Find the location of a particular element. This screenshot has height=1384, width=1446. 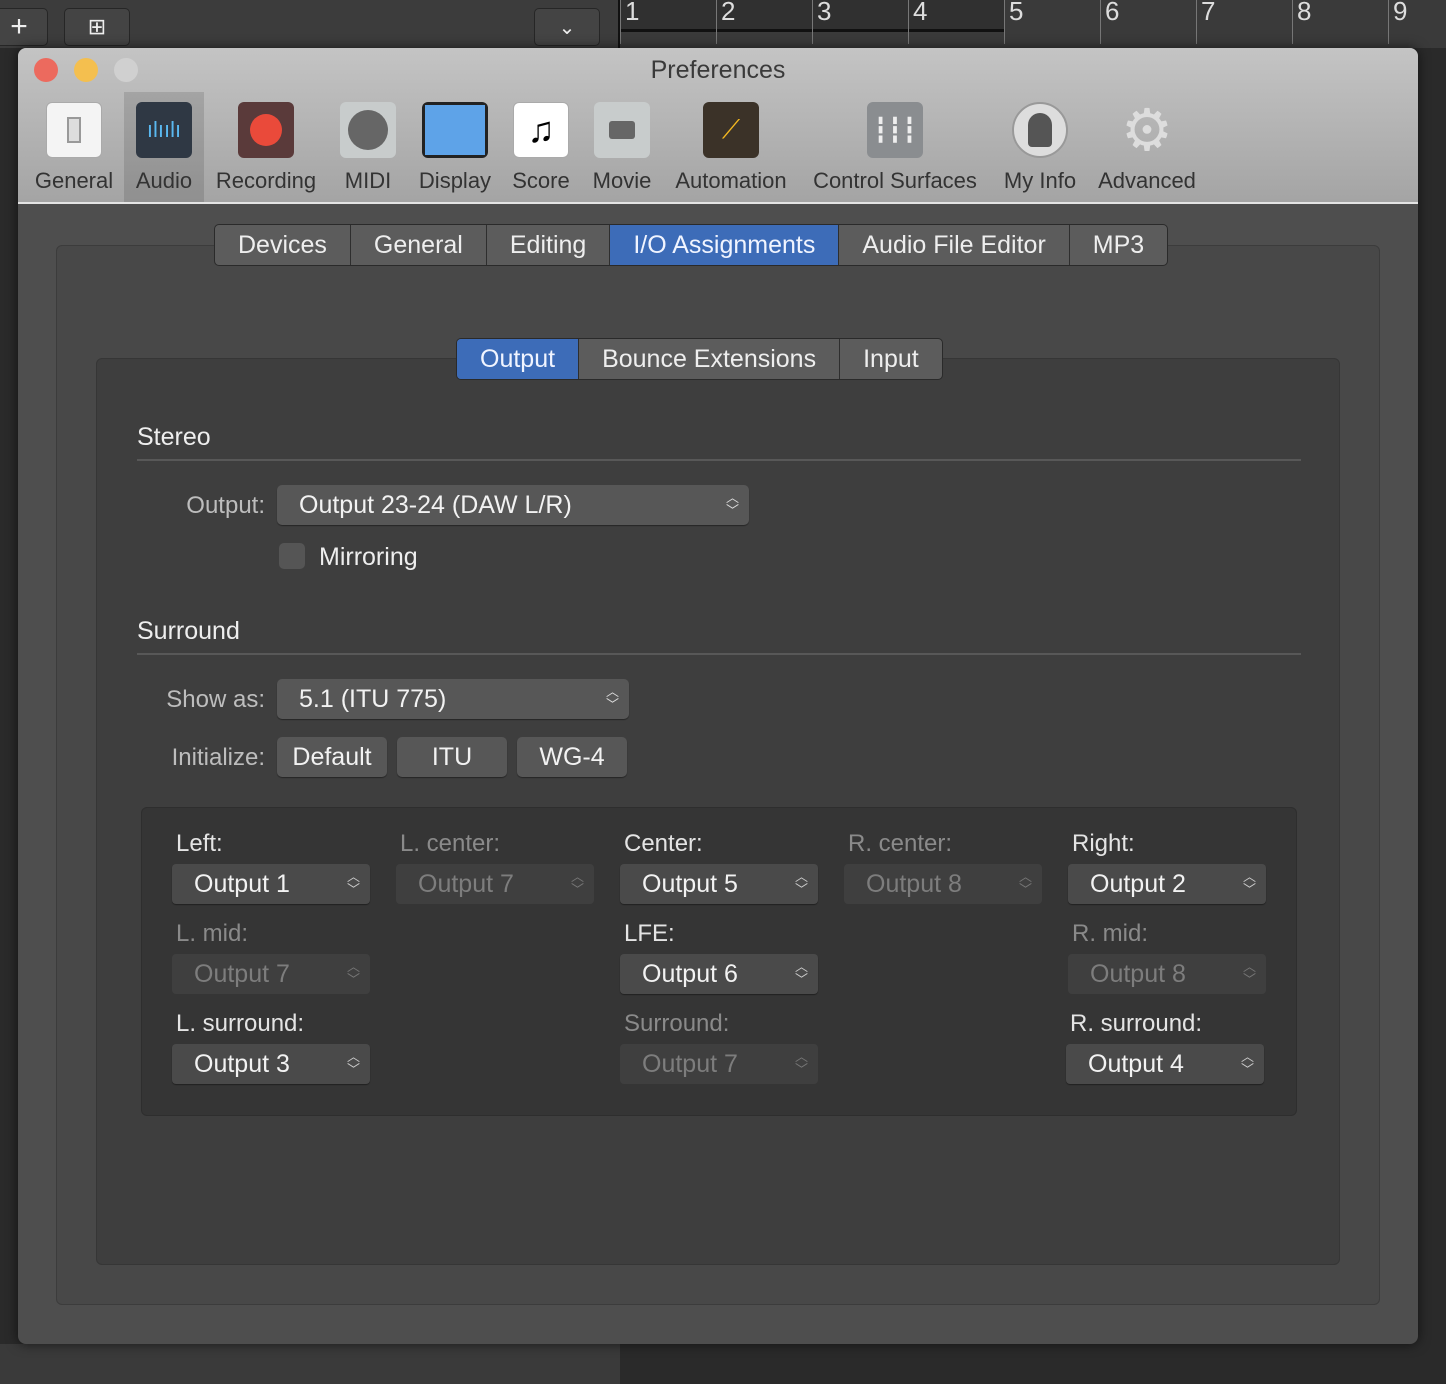

tab-mp3: MP3 is located at coordinates (1118, 245).